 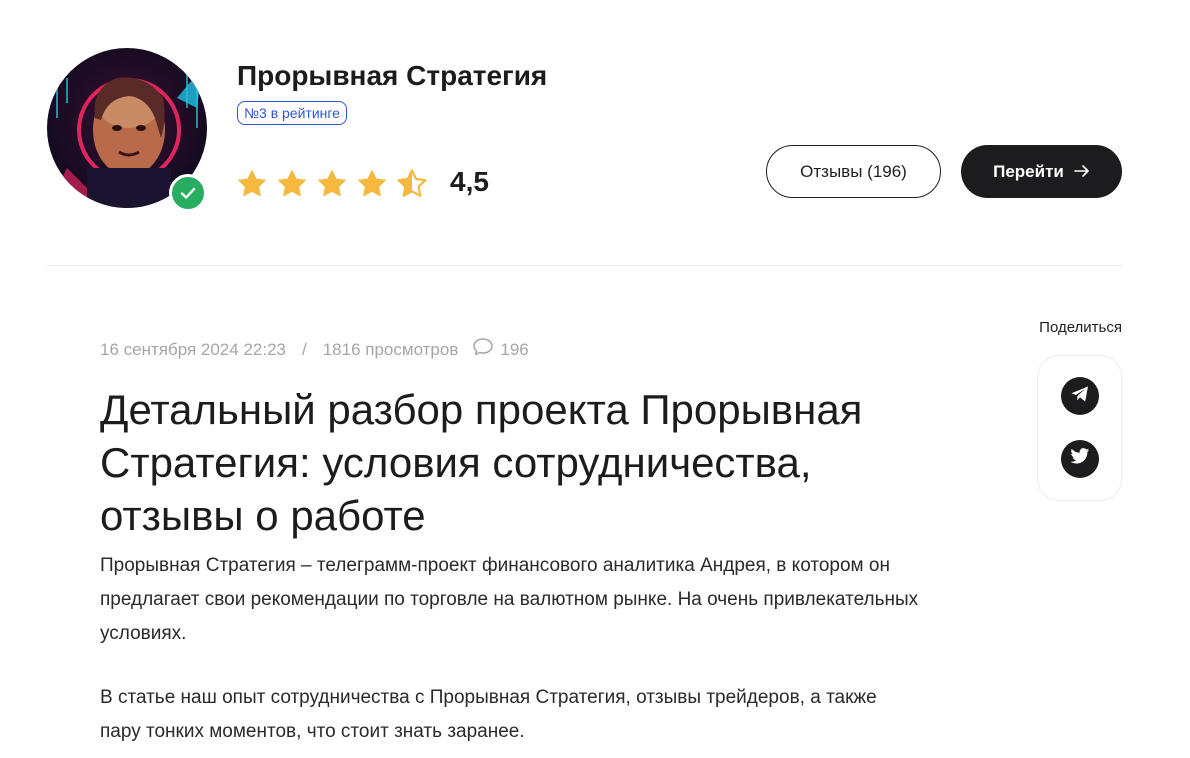 I want to click on comments-count: 196, so click(x=514, y=349).